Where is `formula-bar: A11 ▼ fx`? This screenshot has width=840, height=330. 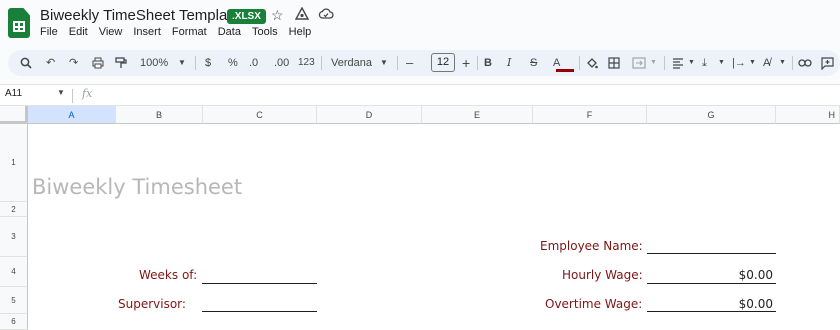
formula-bar: A11 ▼ fx is located at coordinates (420, 95).